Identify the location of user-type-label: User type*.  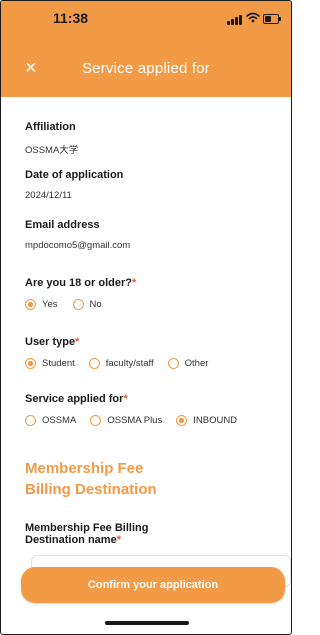
(52, 342).